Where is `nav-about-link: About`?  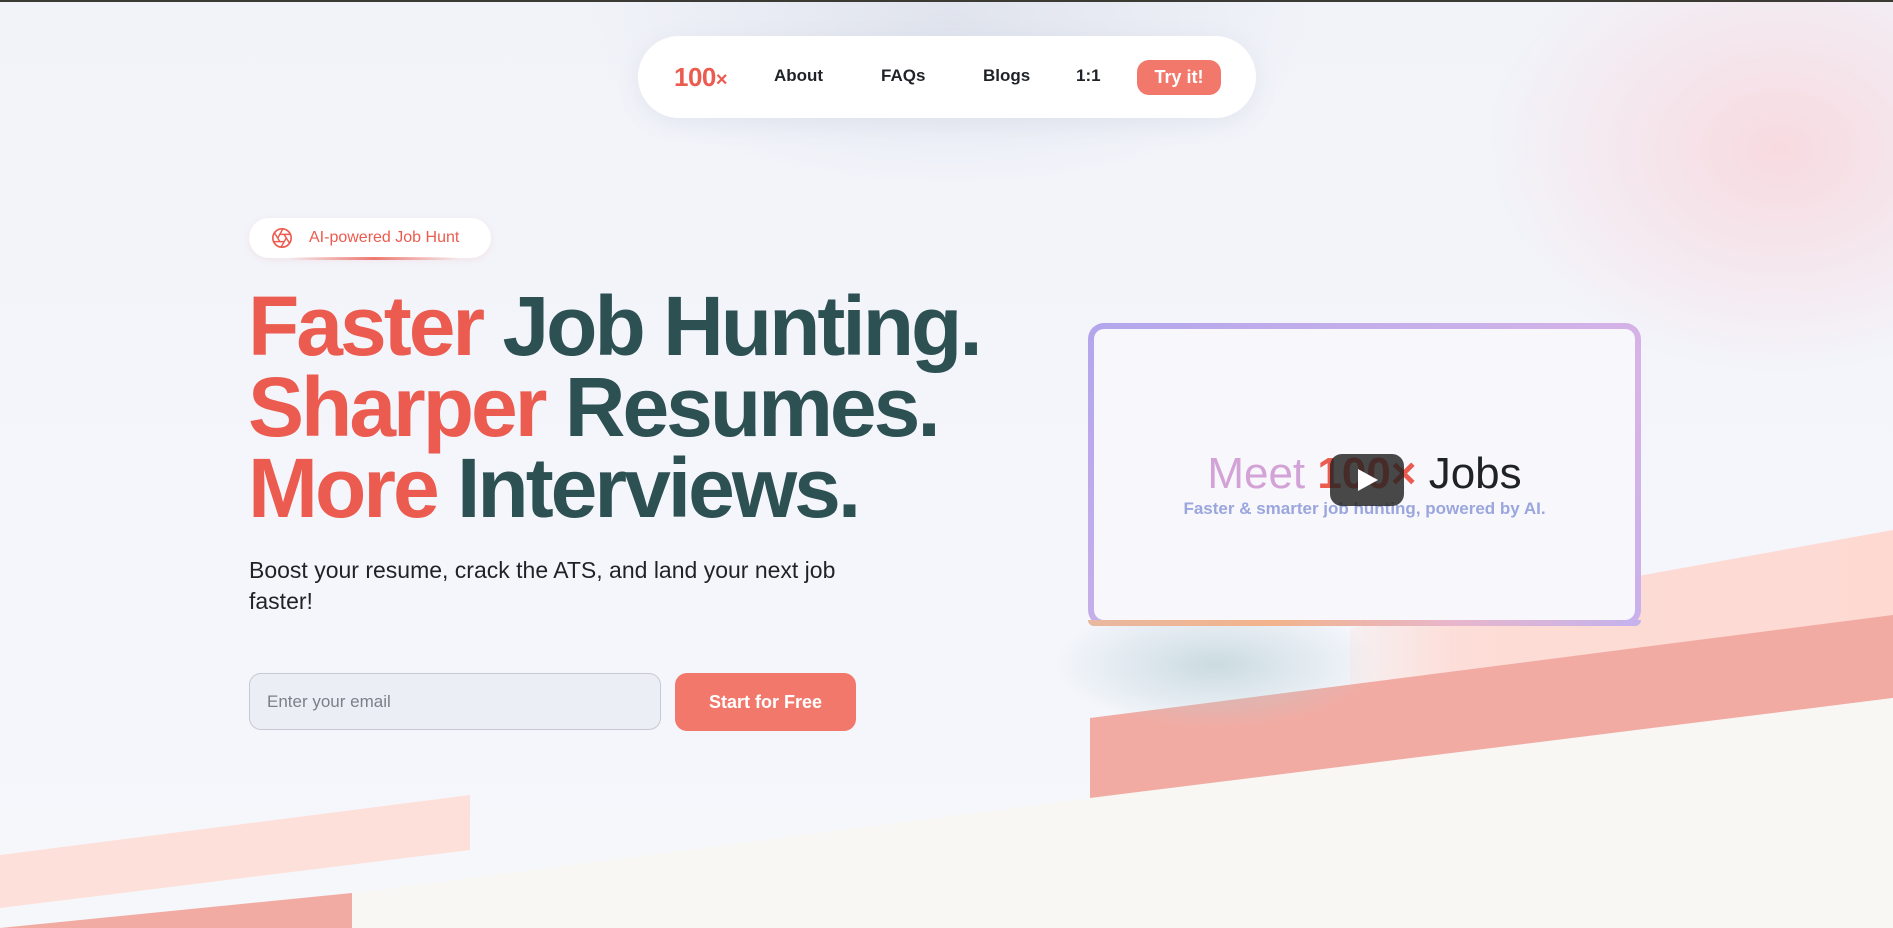 nav-about-link: About is located at coordinates (798, 76).